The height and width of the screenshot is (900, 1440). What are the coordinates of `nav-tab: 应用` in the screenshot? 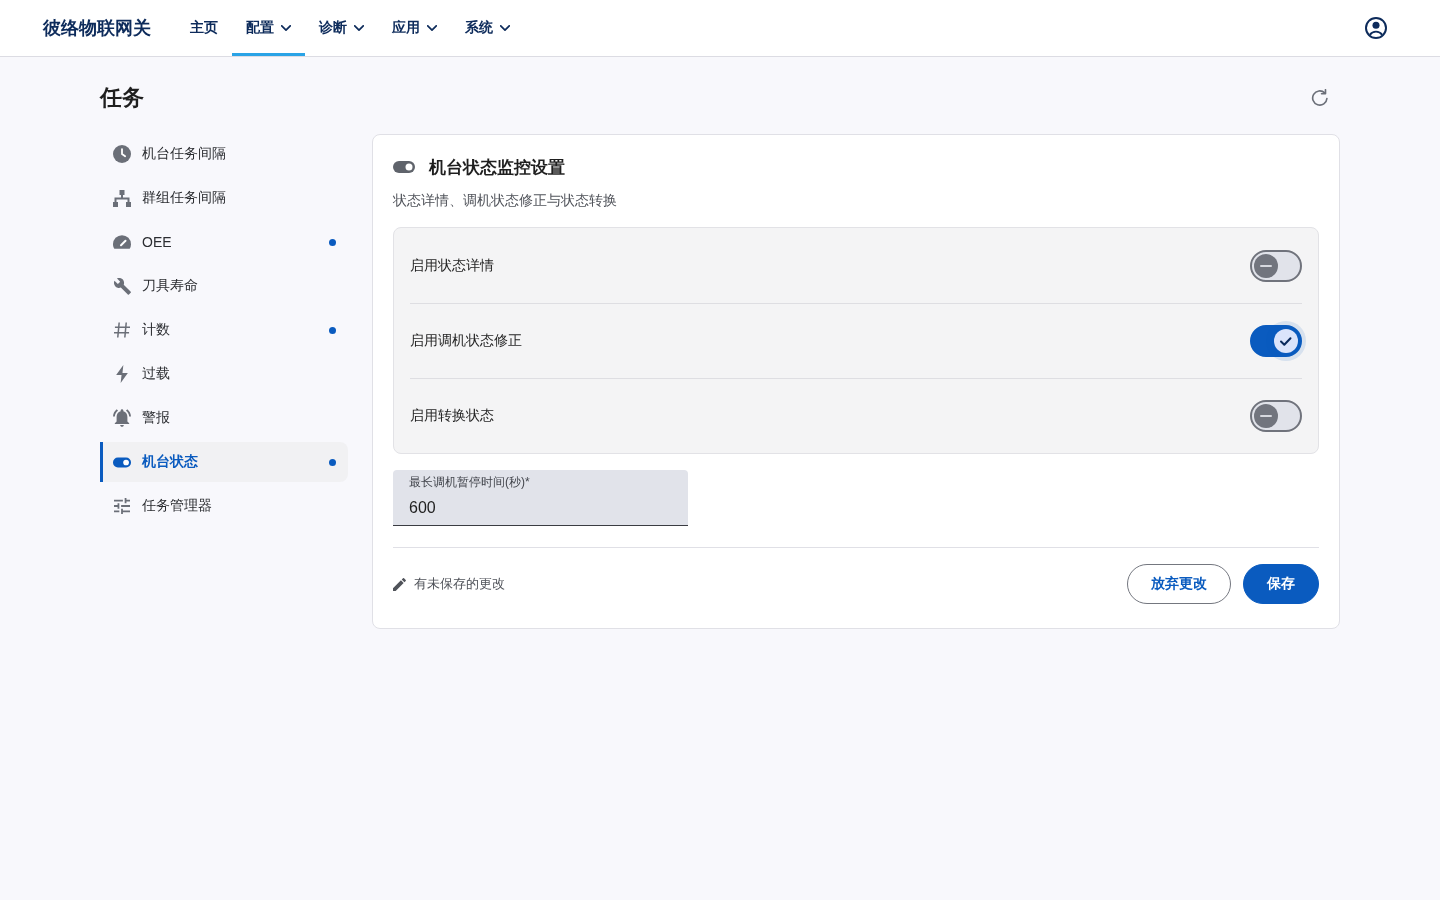 It's located at (414, 28).